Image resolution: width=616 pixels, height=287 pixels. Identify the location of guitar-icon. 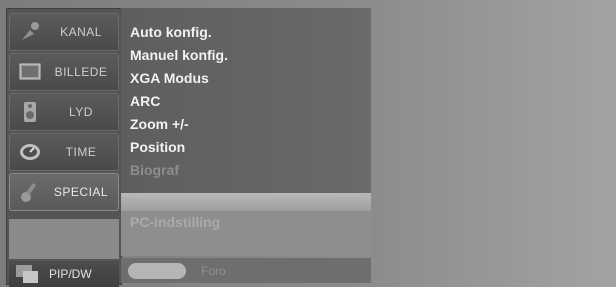
(30, 192).